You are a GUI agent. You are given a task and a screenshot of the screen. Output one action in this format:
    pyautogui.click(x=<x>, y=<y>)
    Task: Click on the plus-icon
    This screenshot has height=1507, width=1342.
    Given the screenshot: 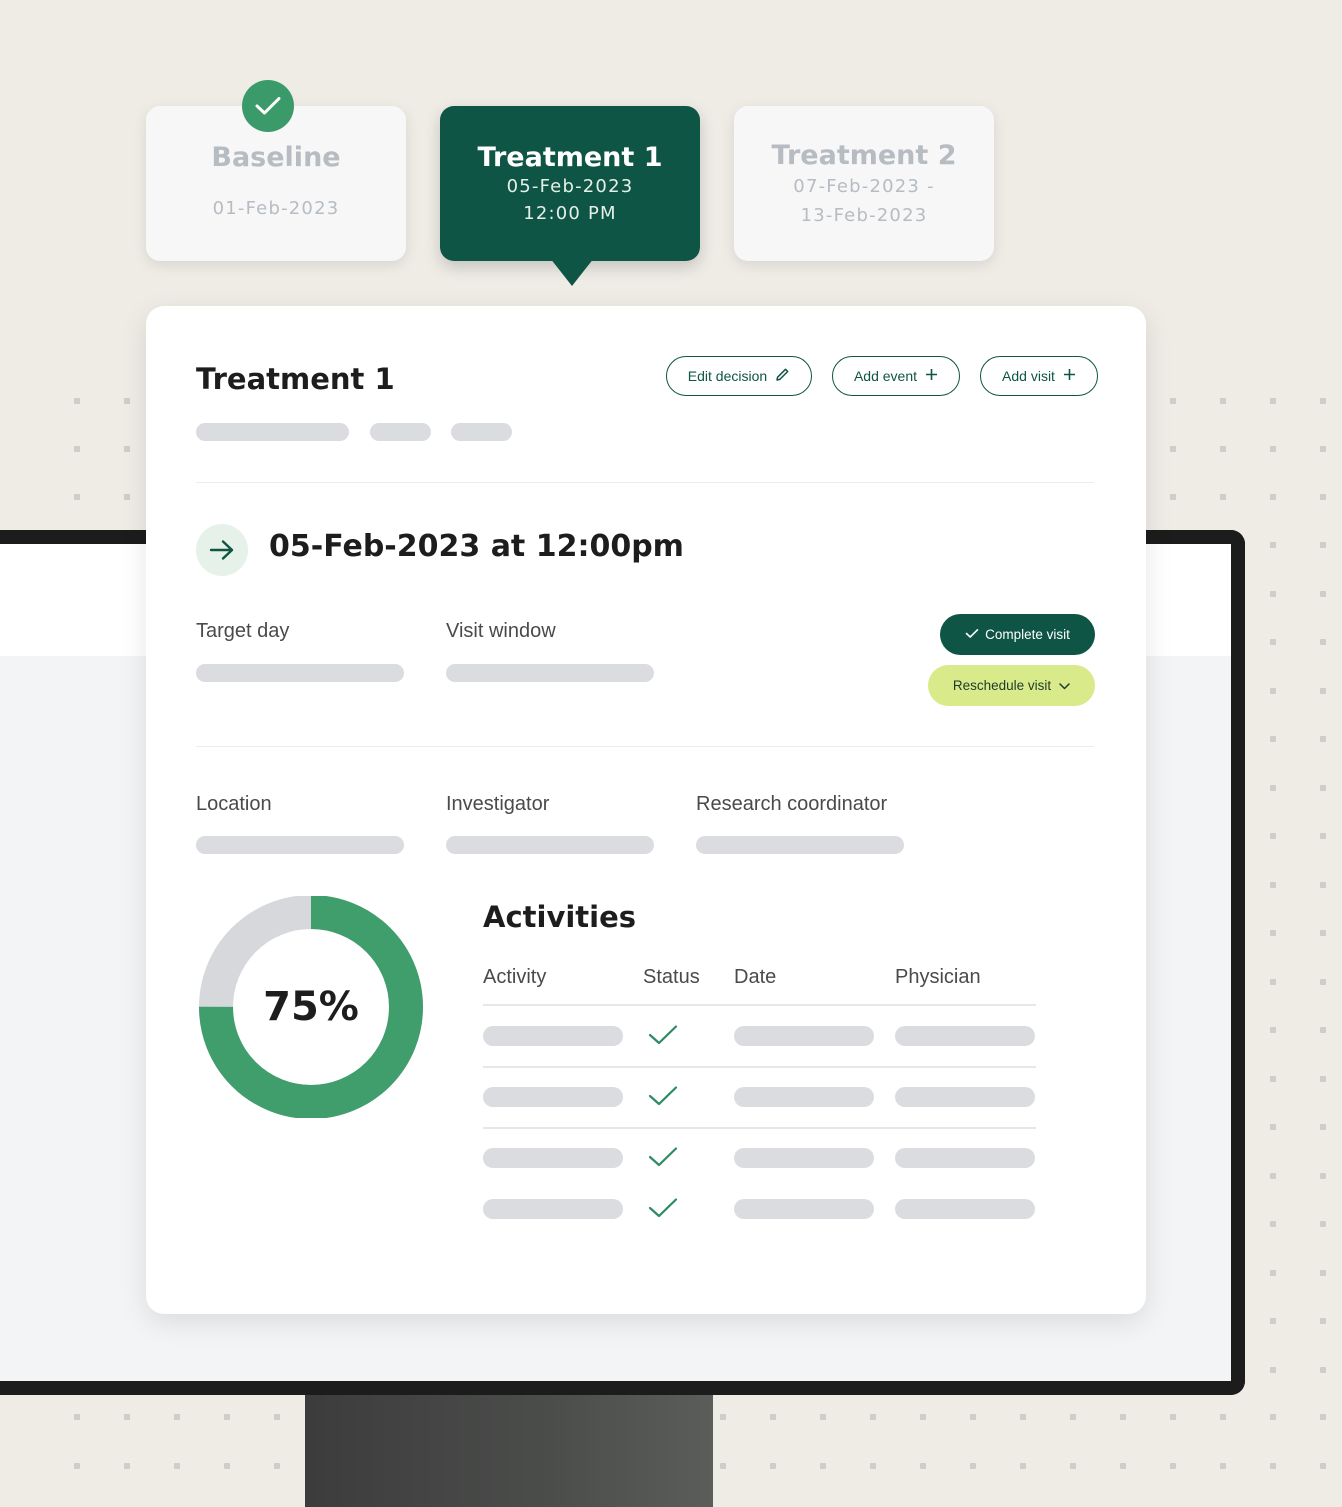 What is the action you would take?
    pyautogui.click(x=1069, y=376)
    